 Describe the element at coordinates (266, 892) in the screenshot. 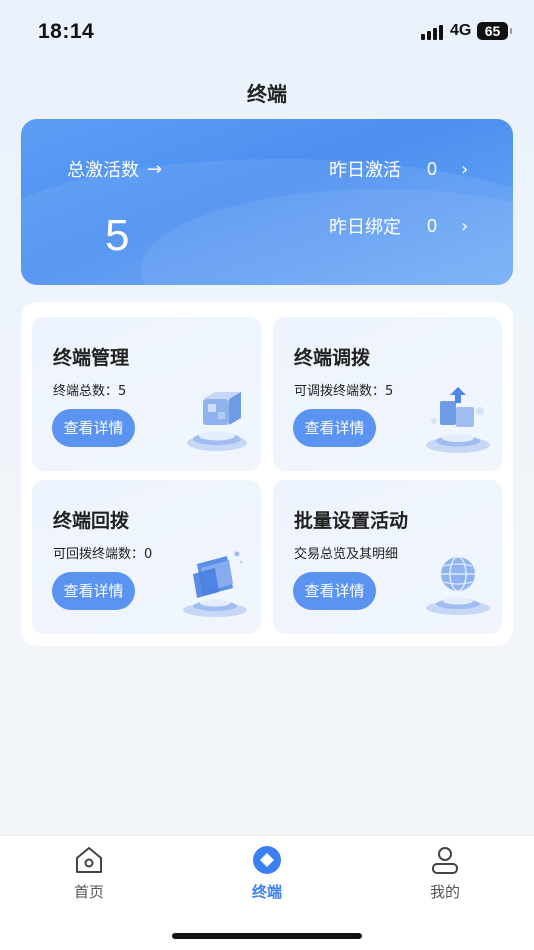

I see `tab-label: 终端` at that location.